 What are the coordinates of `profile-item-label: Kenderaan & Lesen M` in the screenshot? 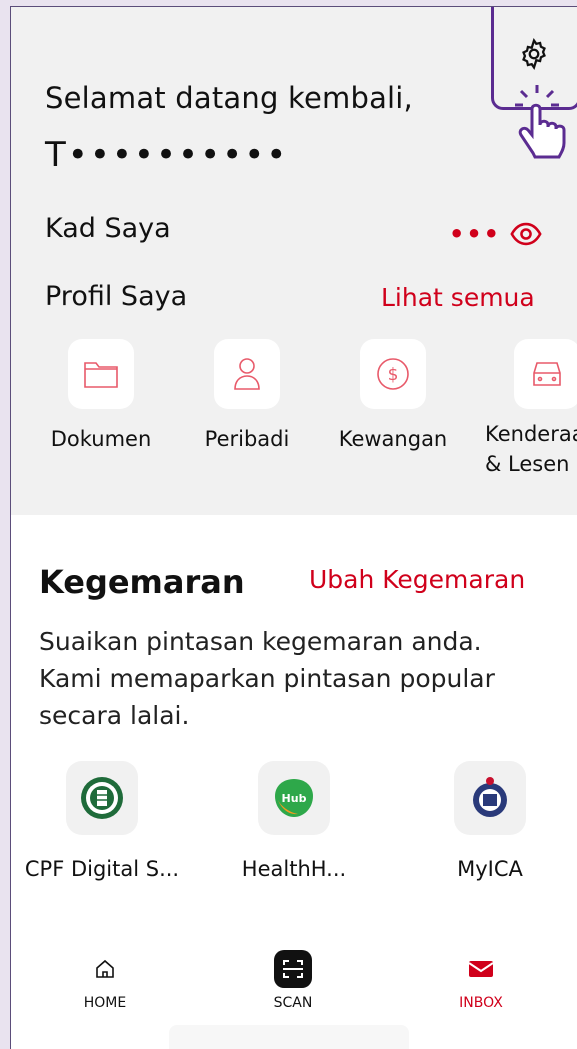 It's located at (531, 449).